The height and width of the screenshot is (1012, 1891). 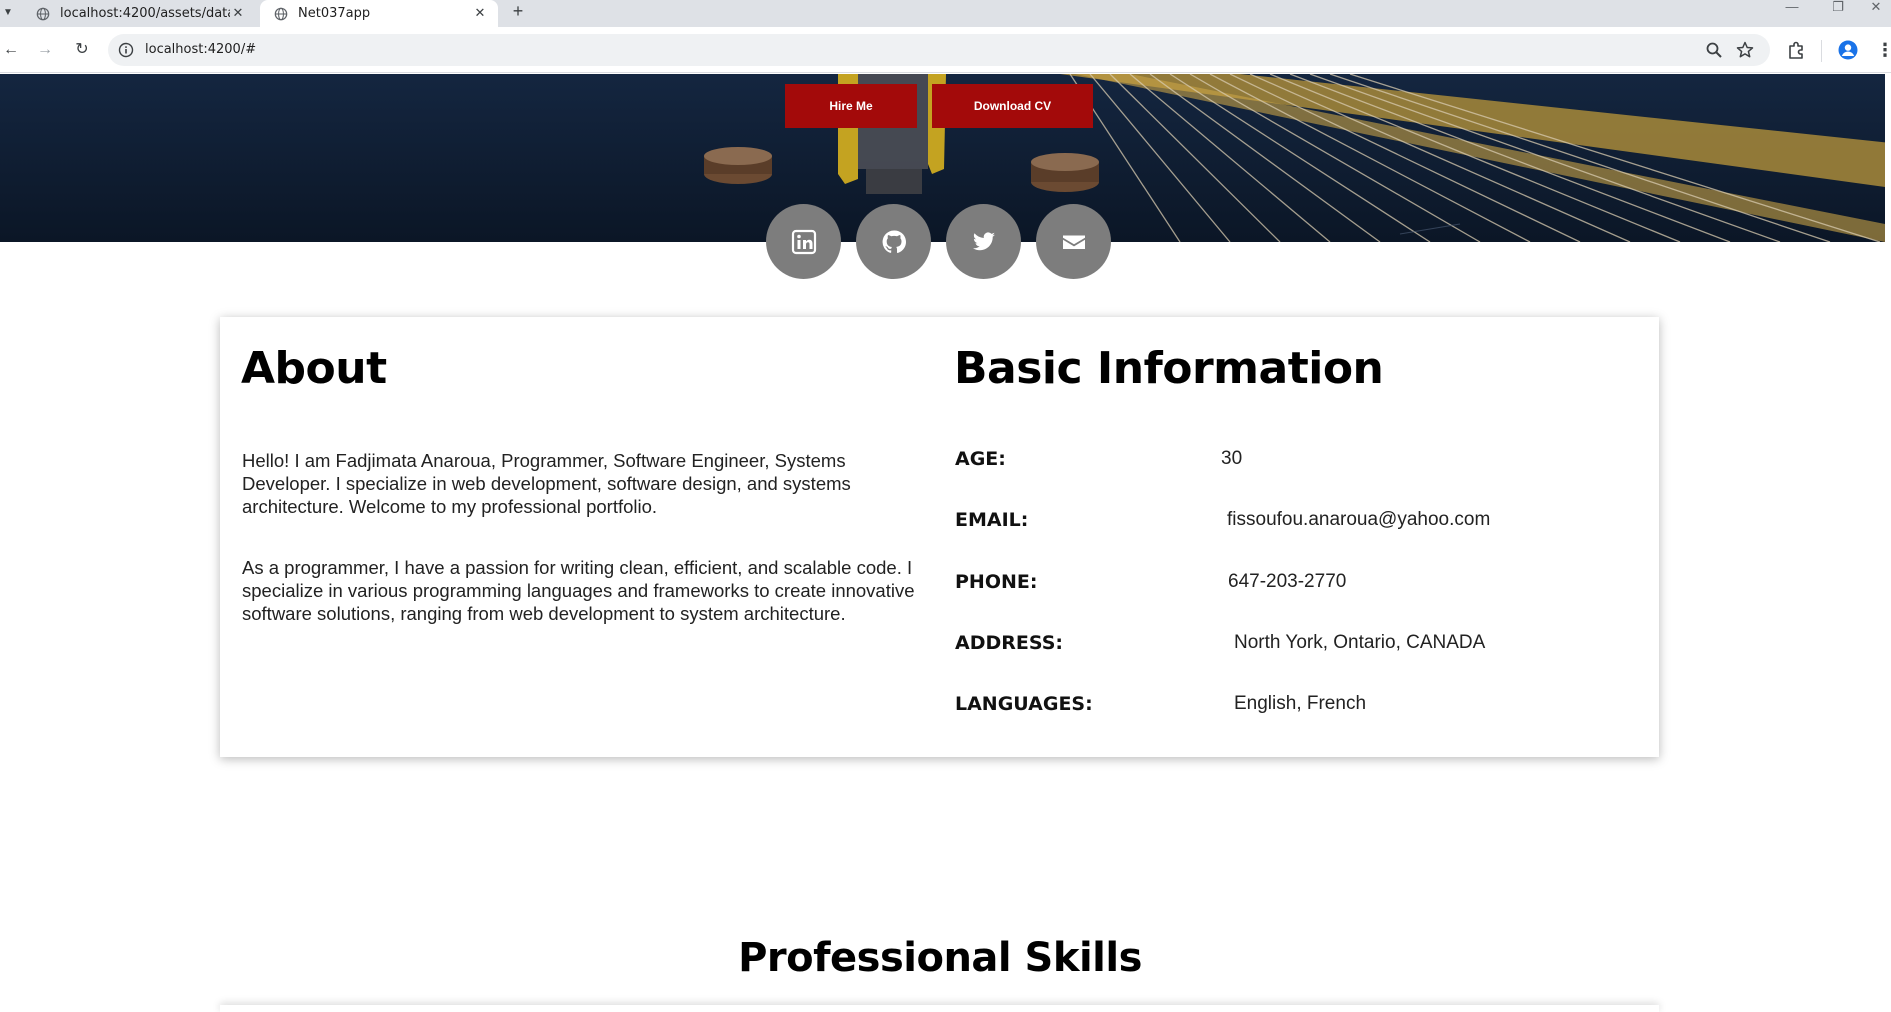 I want to click on address-label: ADDRESS:, so click(x=1009, y=643).